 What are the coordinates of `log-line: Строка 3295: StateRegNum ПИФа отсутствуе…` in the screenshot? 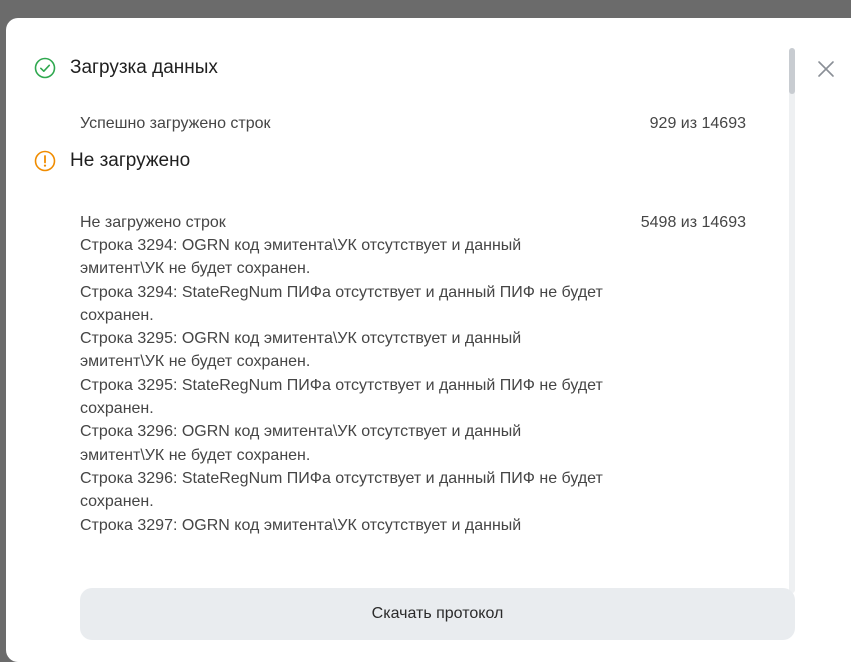 It's located at (341, 385).